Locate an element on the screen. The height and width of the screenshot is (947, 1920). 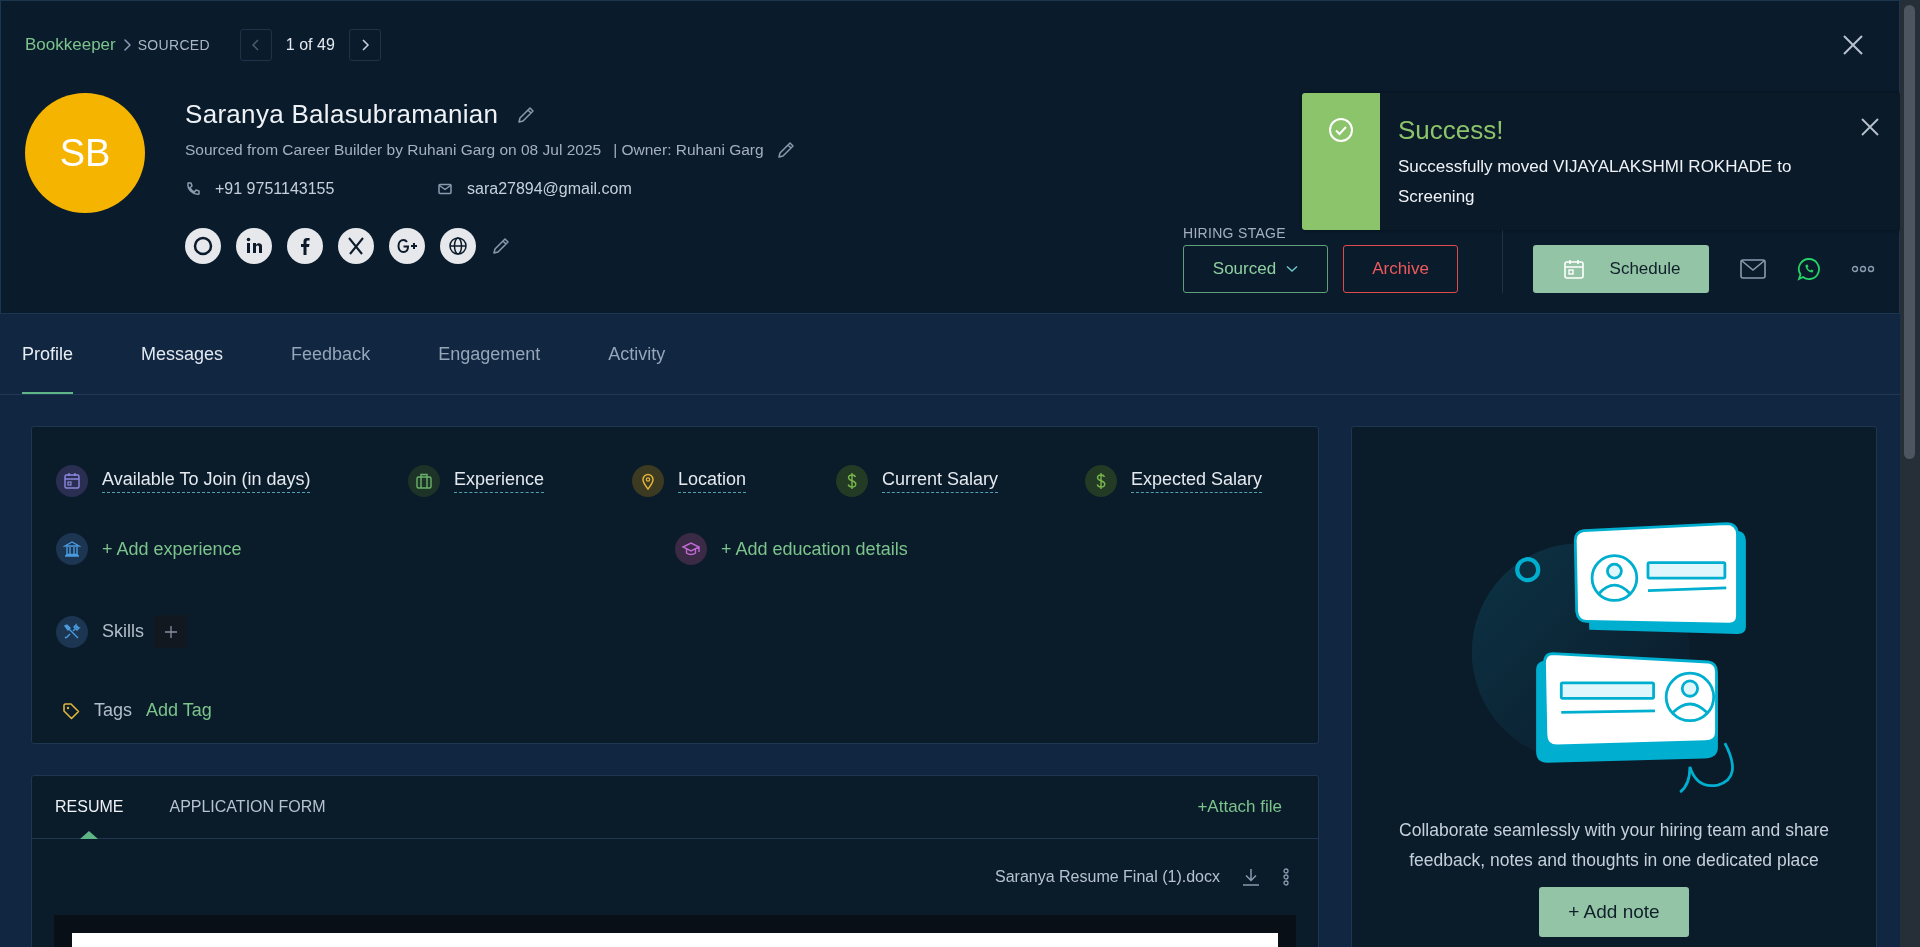
facebook-icon is located at coordinates (305, 246).